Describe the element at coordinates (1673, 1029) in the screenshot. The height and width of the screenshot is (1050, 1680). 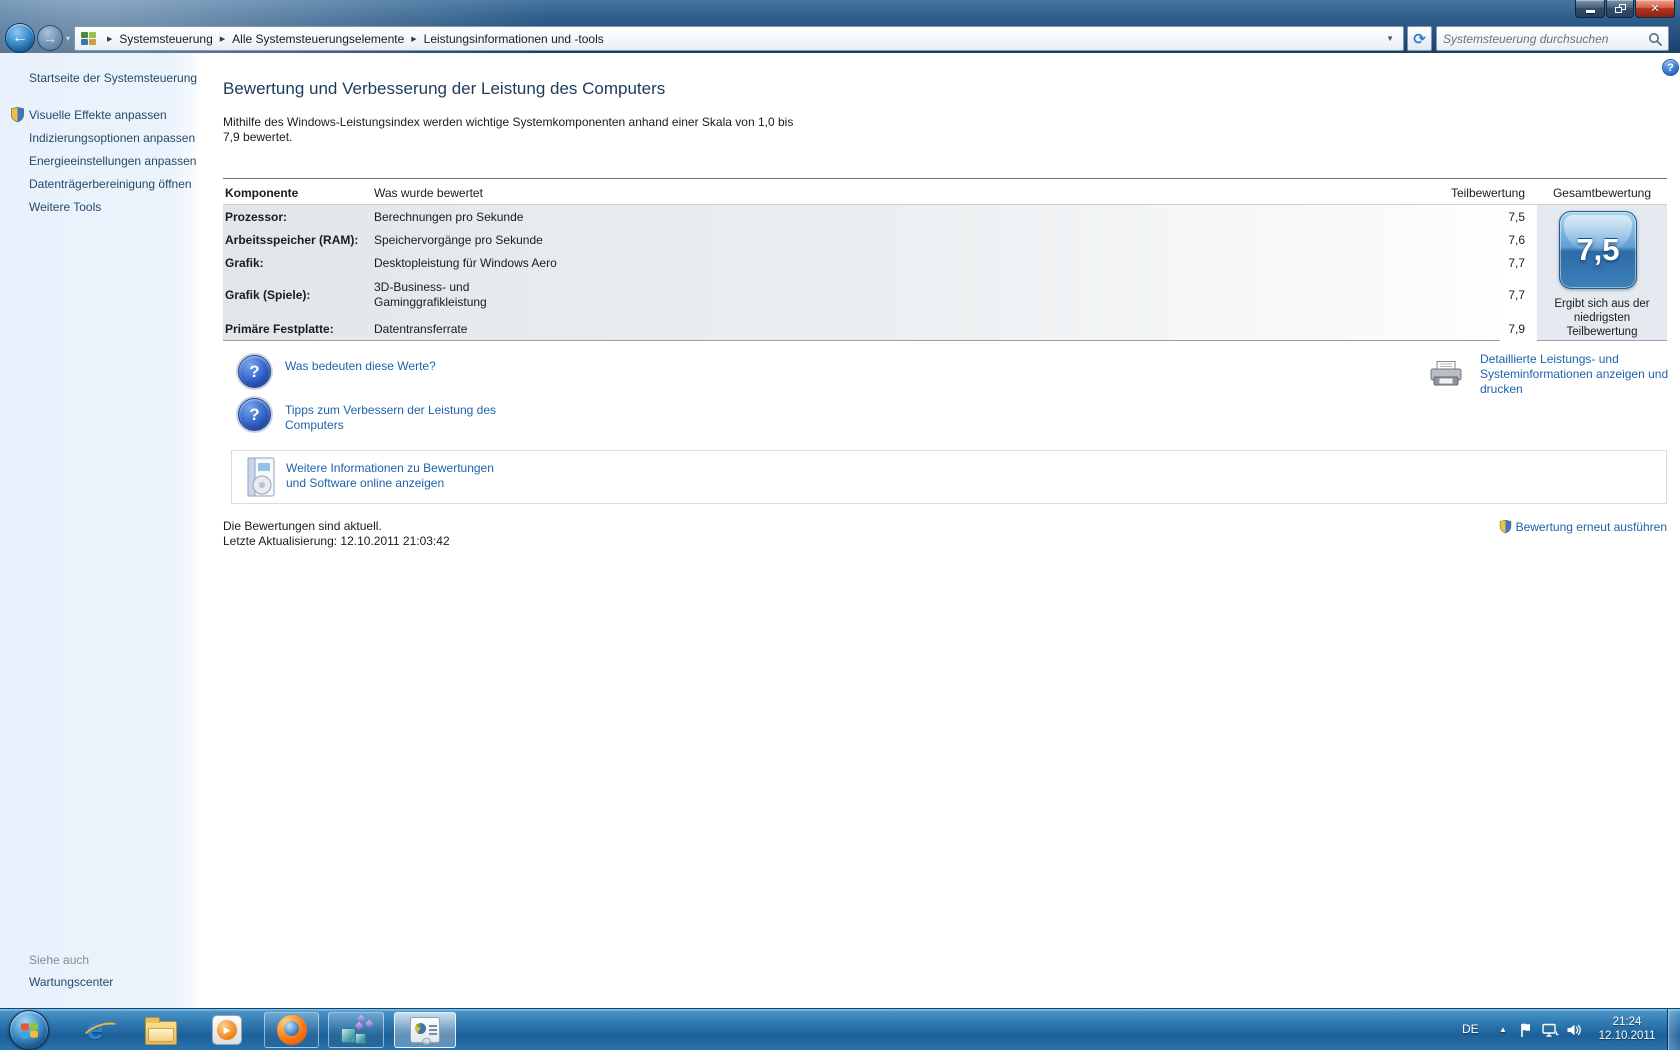
I see `show-desktop-button` at that location.